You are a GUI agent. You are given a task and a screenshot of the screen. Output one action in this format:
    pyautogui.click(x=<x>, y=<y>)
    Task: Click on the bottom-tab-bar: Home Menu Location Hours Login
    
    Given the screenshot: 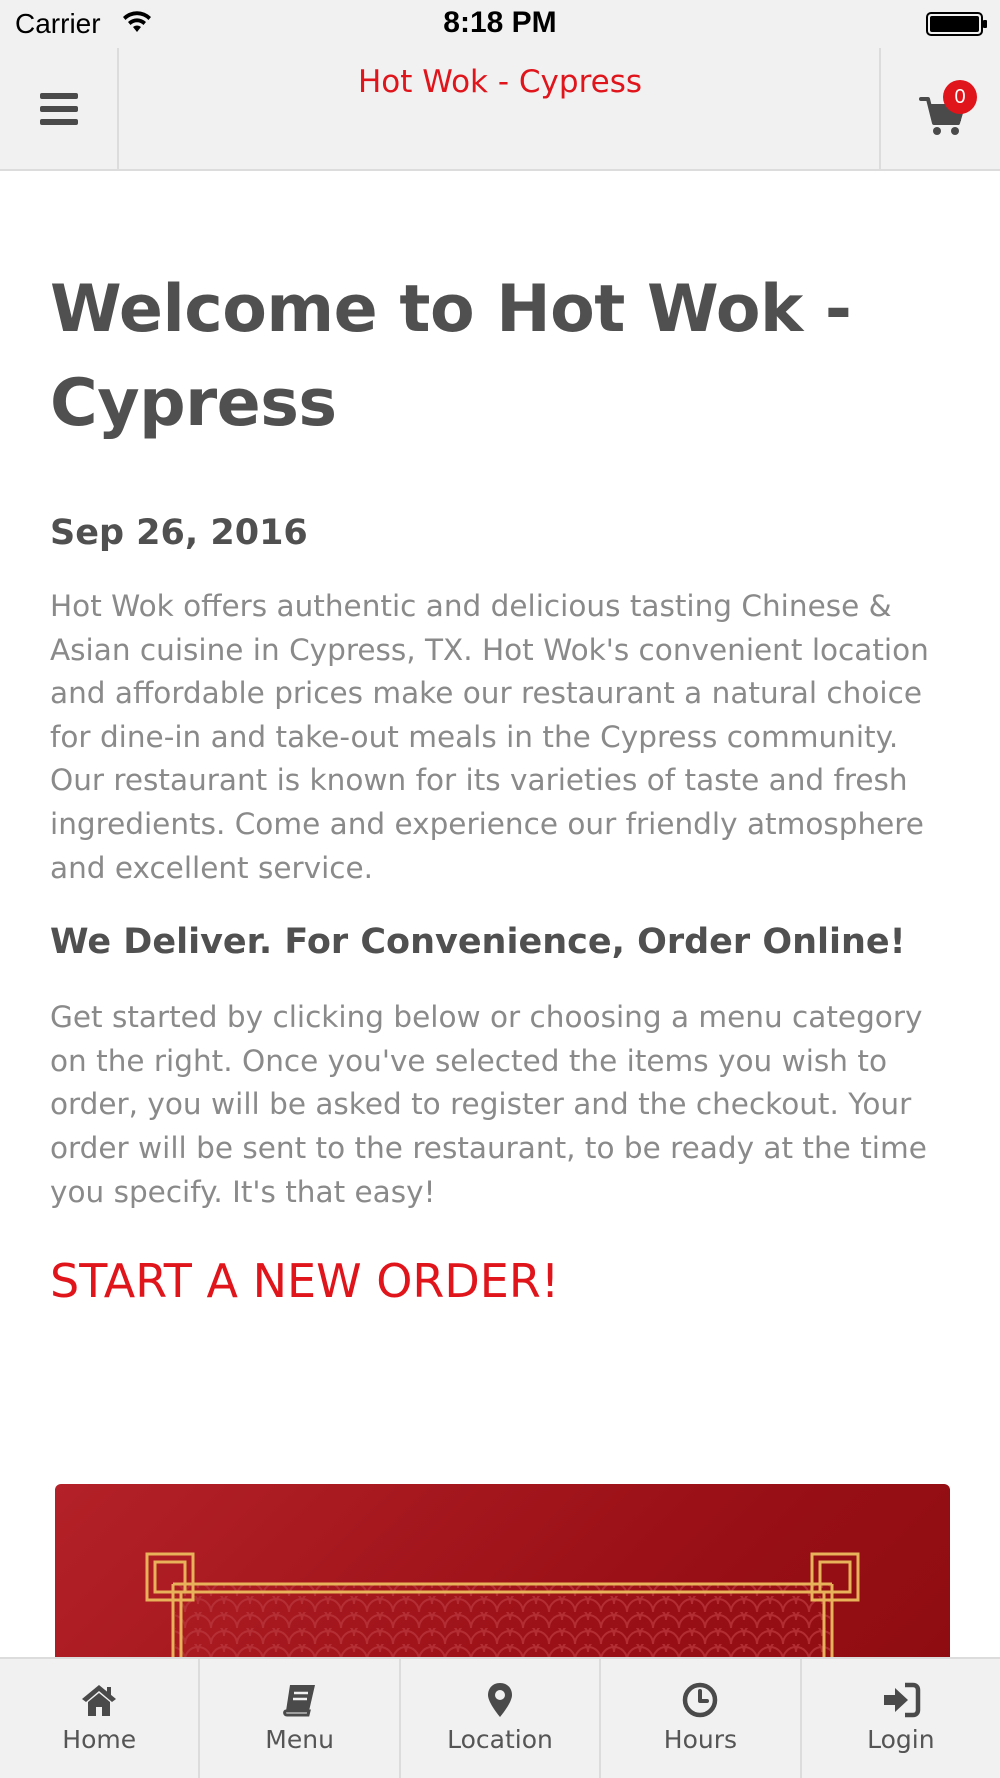 What is the action you would take?
    pyautogui.click(x=500, y=1717)
    